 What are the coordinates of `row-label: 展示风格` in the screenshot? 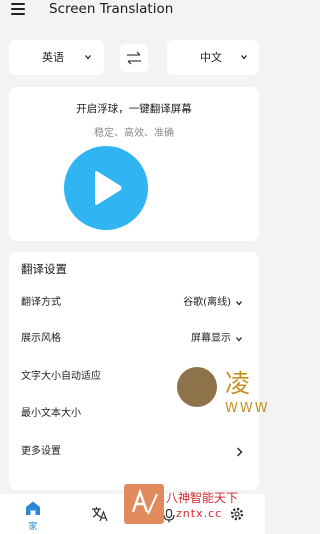 It's located at (41, 338).